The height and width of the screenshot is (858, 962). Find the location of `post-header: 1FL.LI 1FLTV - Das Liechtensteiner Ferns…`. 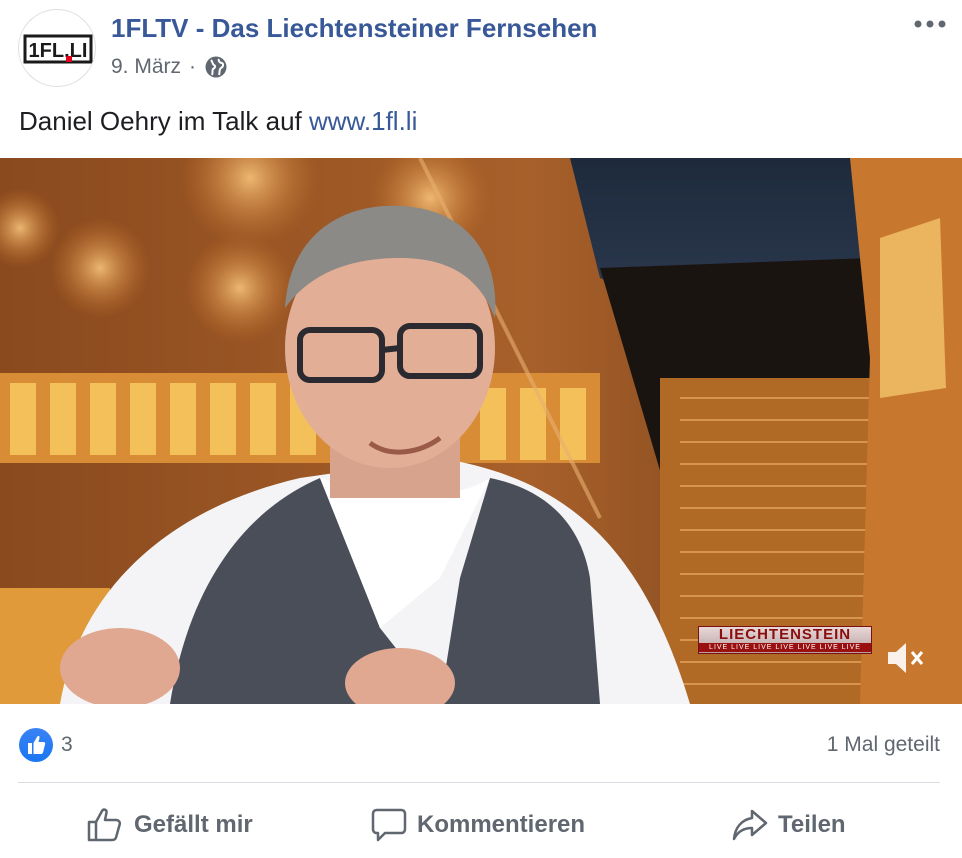

post-header: 1FL.LI 1FLTV - Das Liechtensteiner Ferns… is located at coordinates (481, 50).